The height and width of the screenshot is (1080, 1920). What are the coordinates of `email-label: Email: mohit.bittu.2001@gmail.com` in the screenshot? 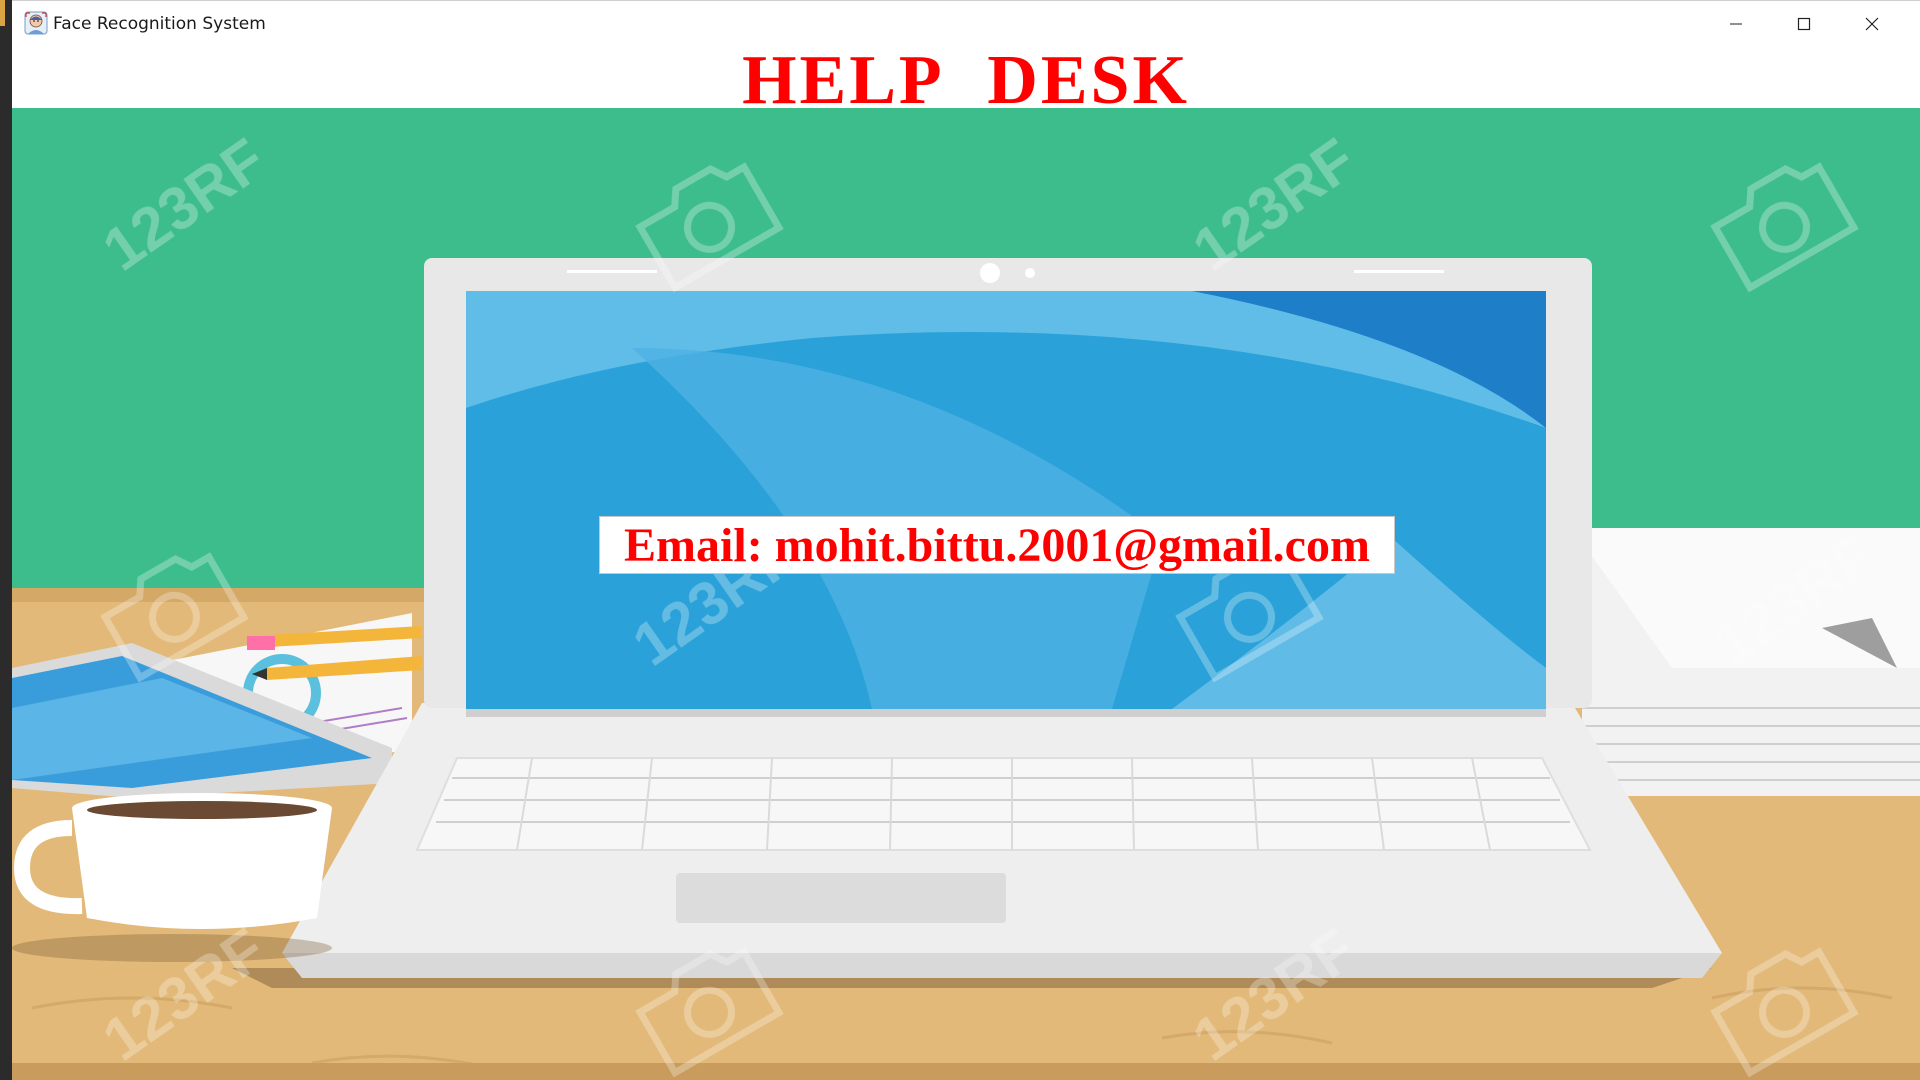 It's located at (997, 545).